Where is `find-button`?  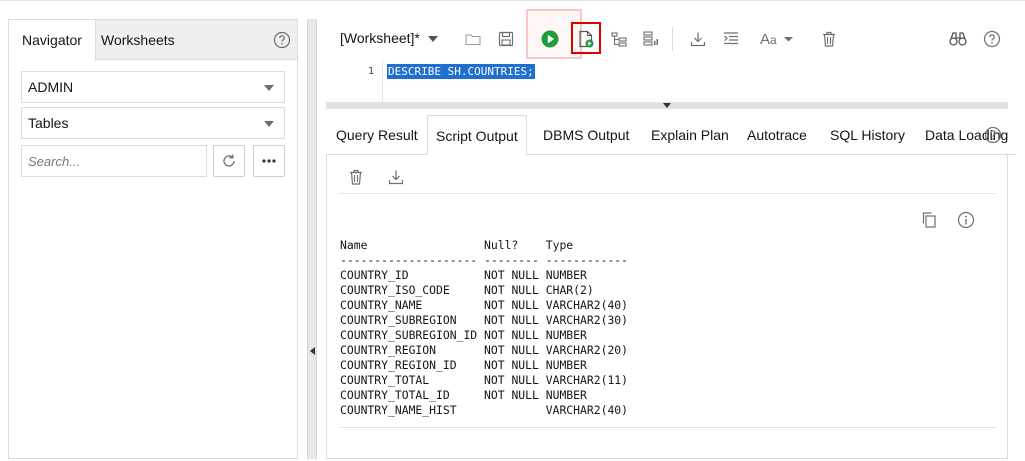
find-button is located at coordinates (958, 39).